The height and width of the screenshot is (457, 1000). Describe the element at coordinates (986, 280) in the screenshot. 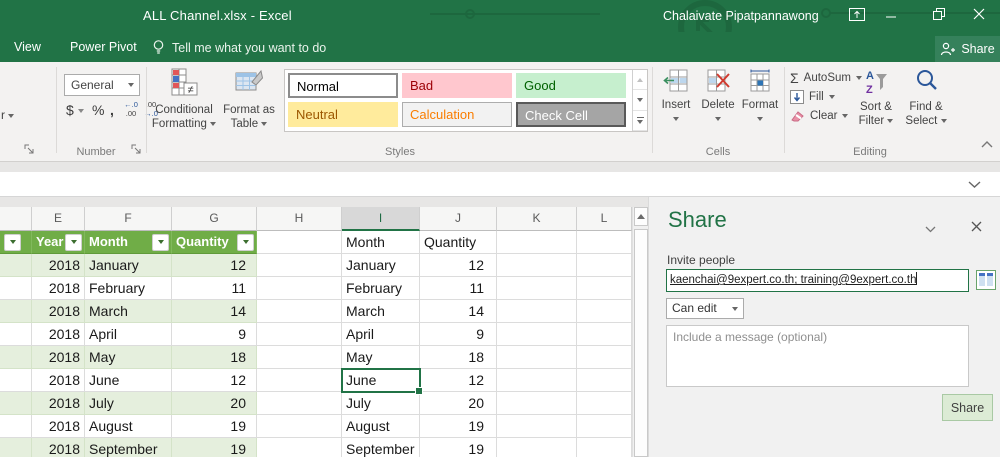

I see `address-book-icon` at that location.